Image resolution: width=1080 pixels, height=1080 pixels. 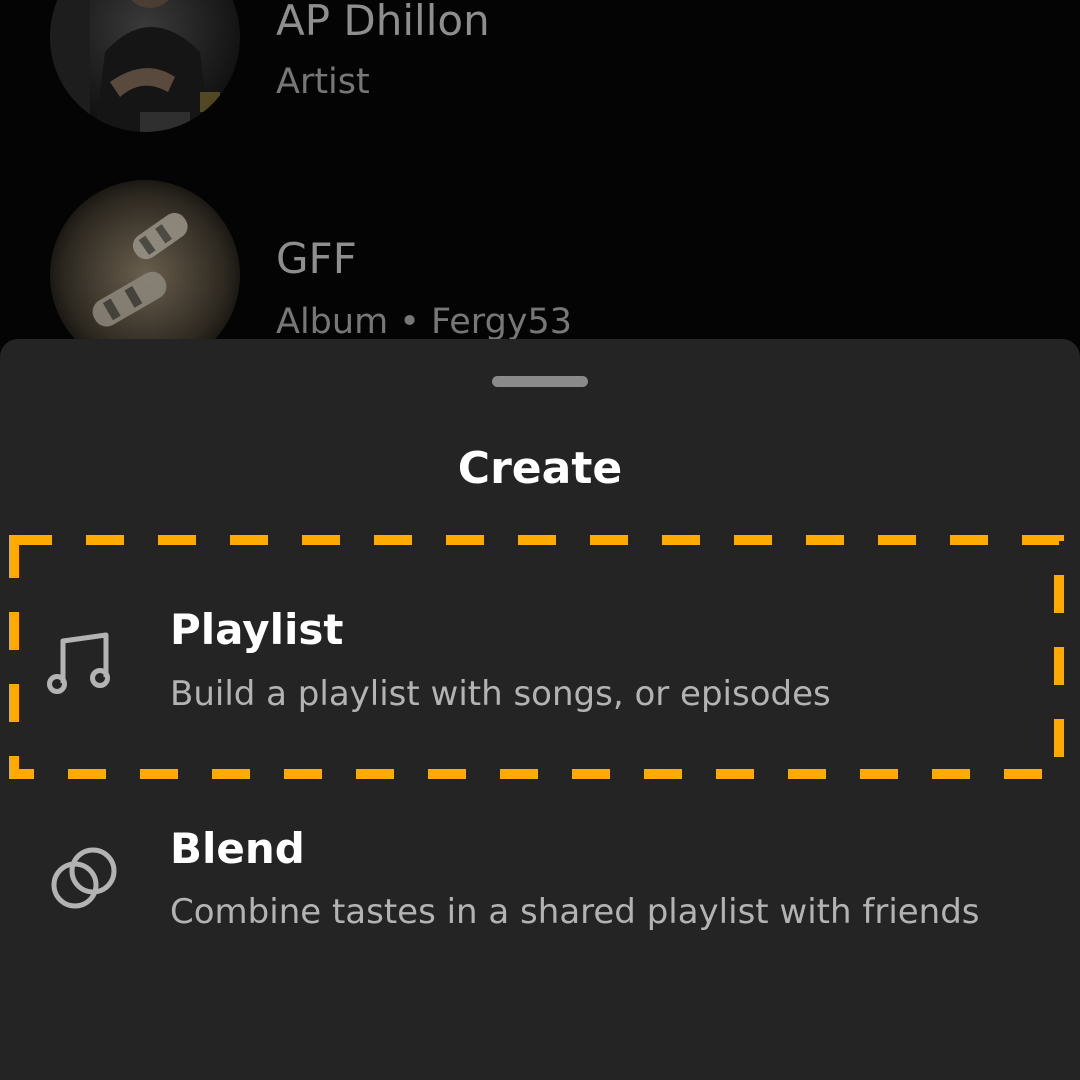 What do you see at coordinates (84, 879) in the screenshot?
I see `blend-icon` at bounding box center [84, 879].